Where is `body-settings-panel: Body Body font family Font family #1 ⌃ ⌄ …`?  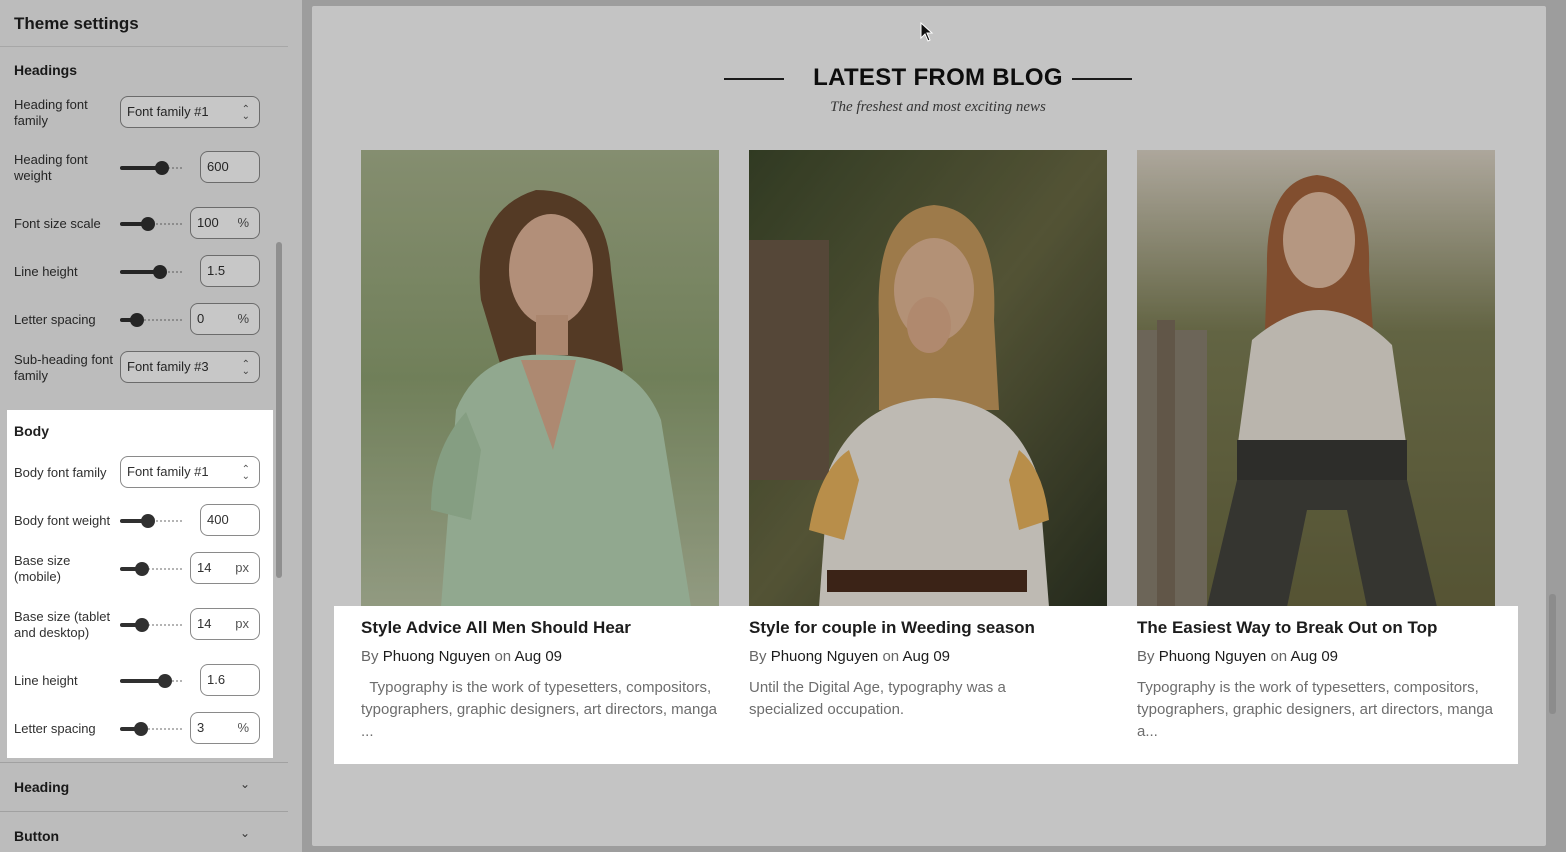
body-settings-panel: Body Body font family Font family #1 ⌃ ⌄ … is located at coordinates (140, 584).